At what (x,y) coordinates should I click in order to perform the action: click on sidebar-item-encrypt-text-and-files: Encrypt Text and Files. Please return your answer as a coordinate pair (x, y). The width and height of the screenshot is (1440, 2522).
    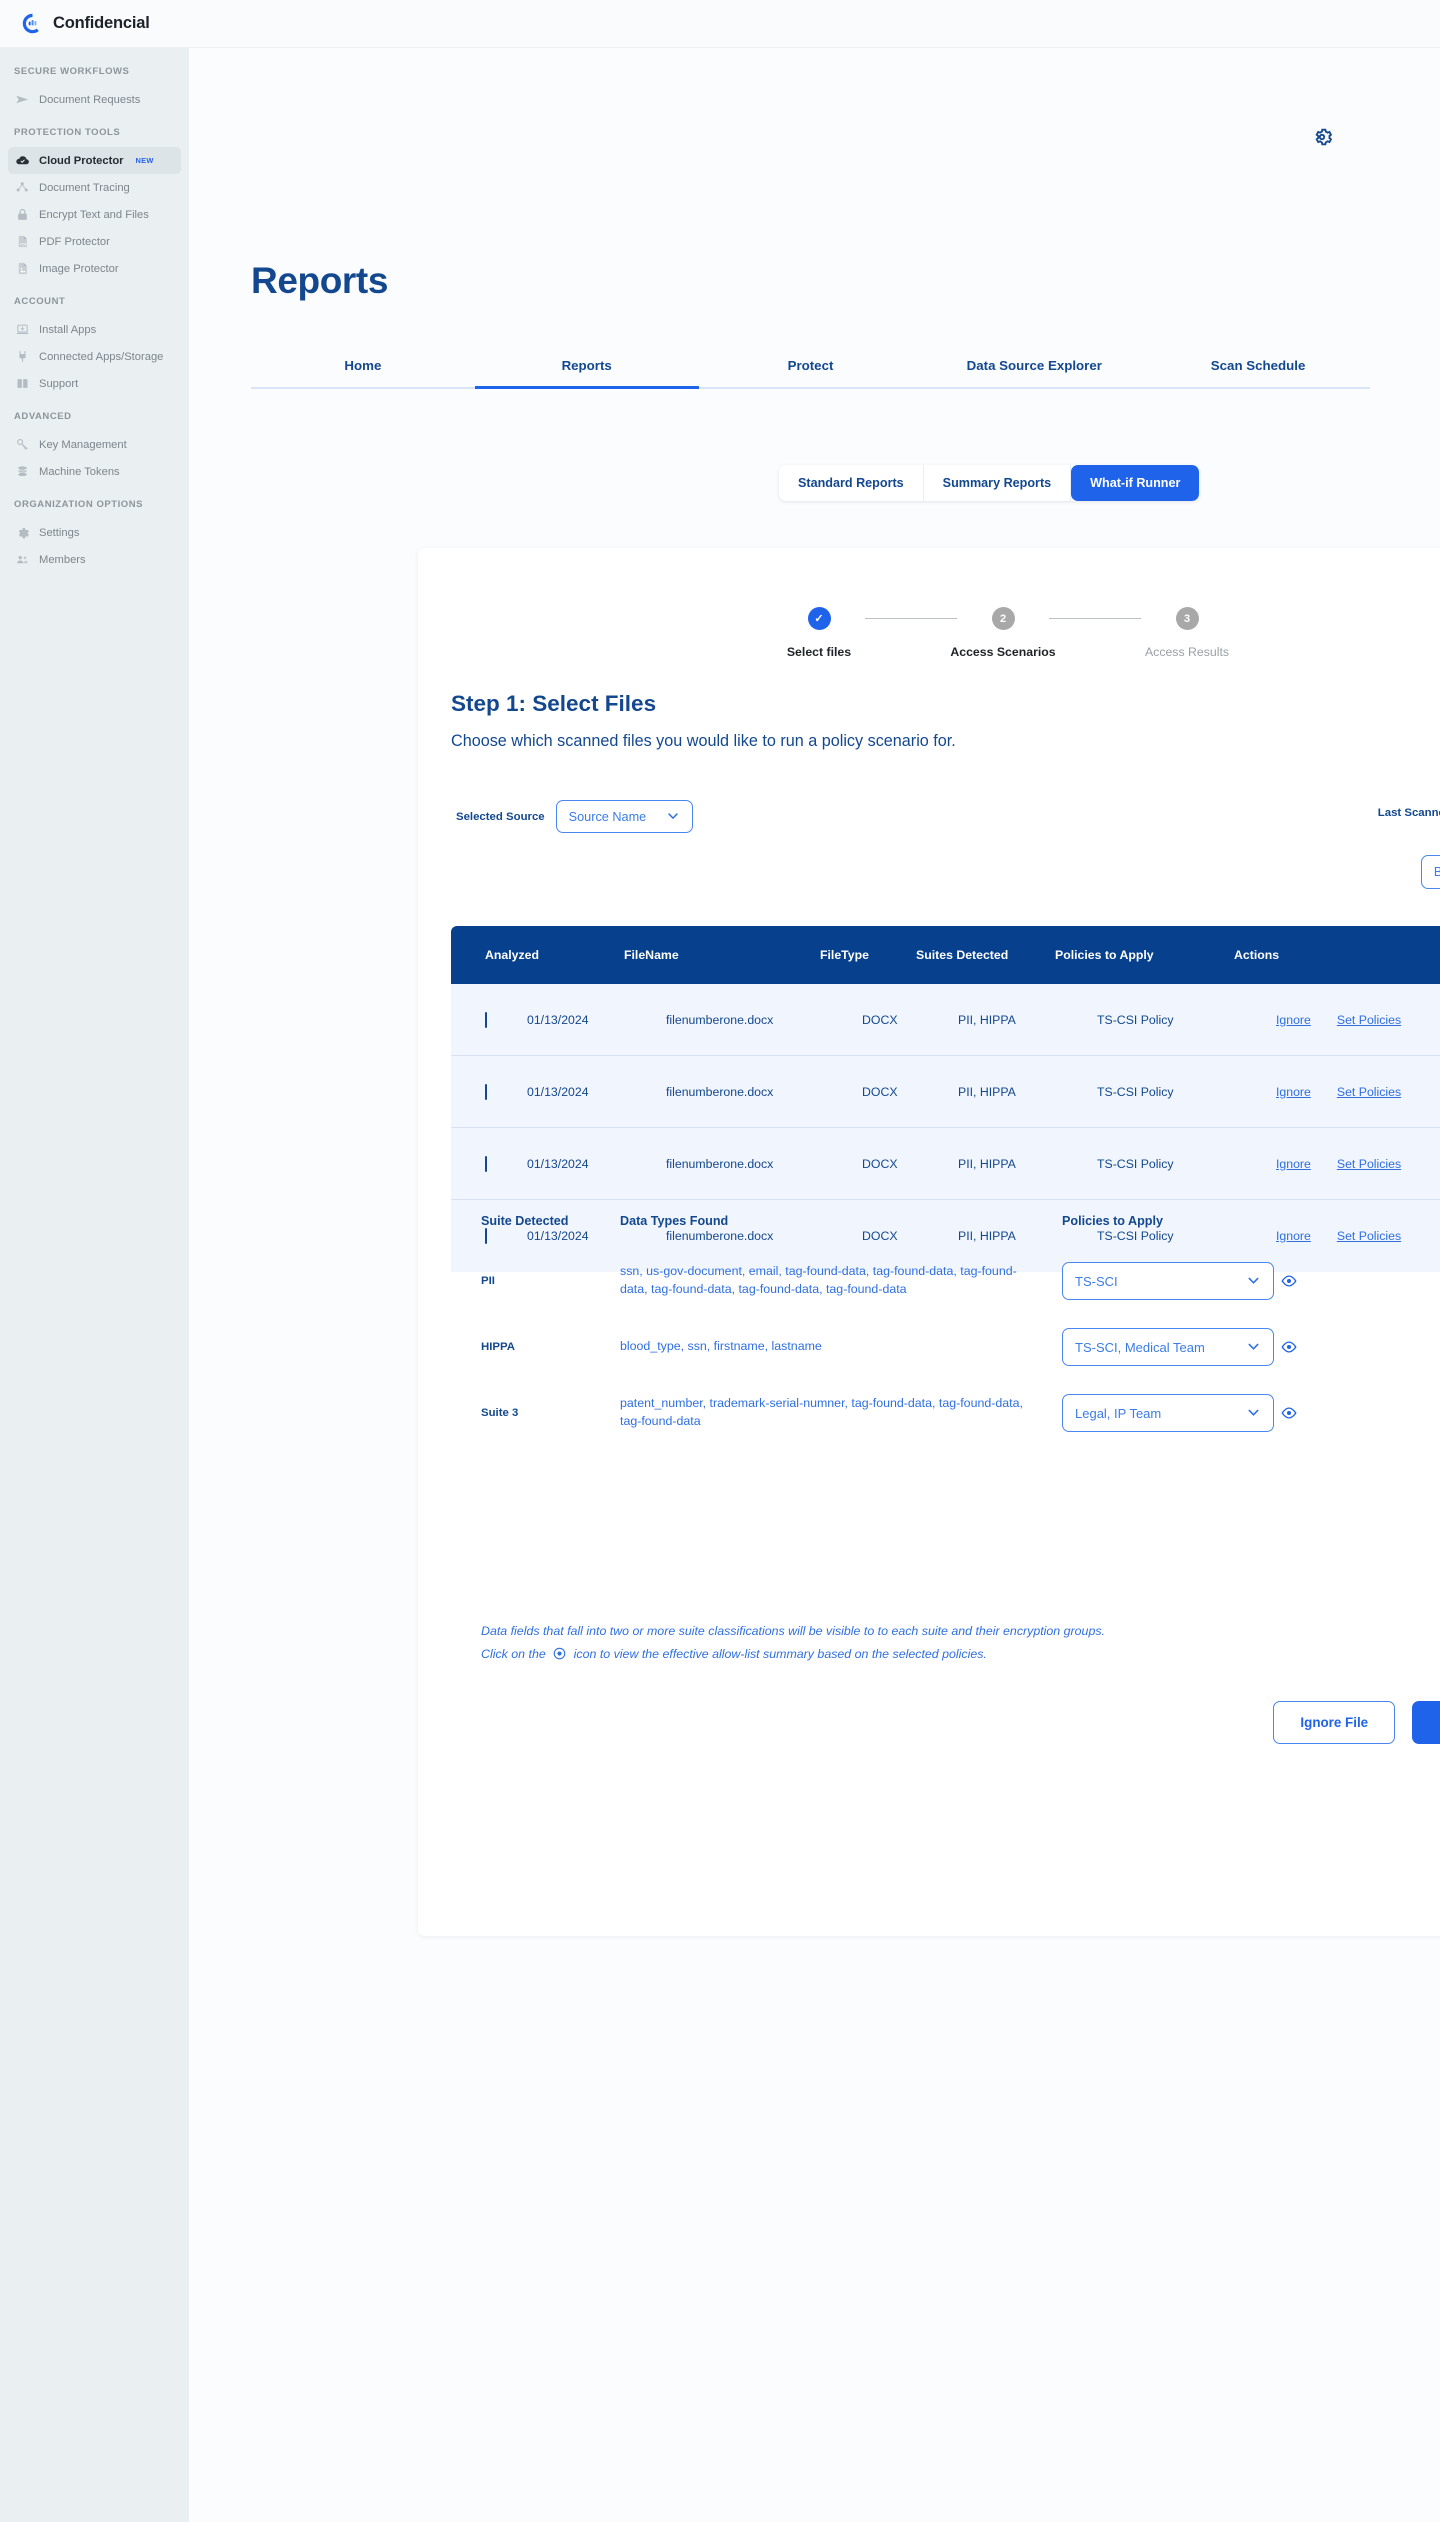
    Looking at the image, I should click on (94, 214).